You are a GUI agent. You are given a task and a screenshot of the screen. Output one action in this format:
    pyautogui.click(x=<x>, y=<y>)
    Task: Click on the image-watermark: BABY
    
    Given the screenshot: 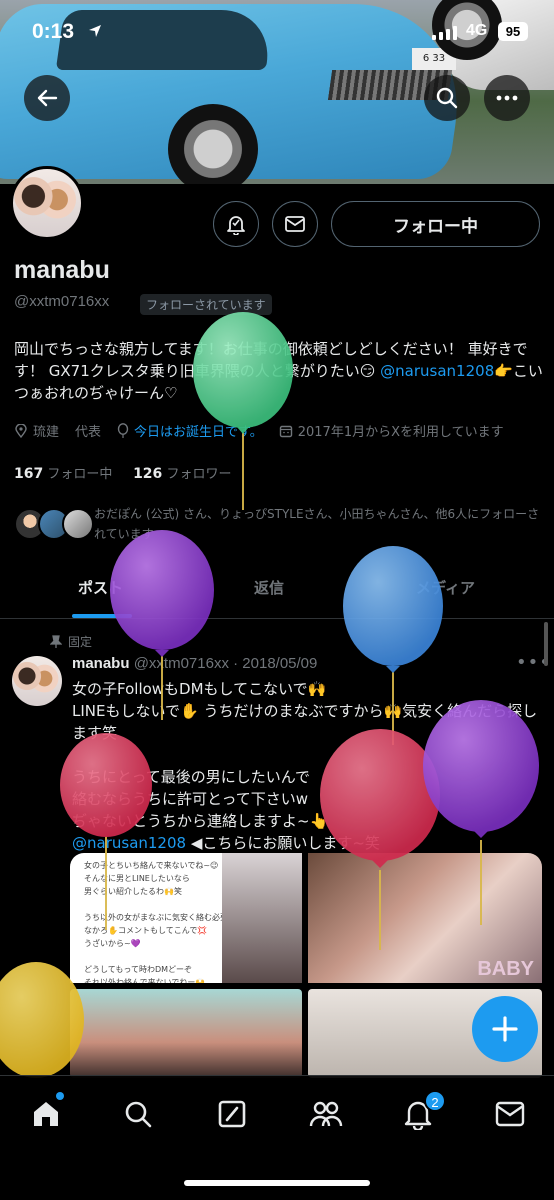 What is the action you would take?
    pyautogui.click(x=505, y=969)
    